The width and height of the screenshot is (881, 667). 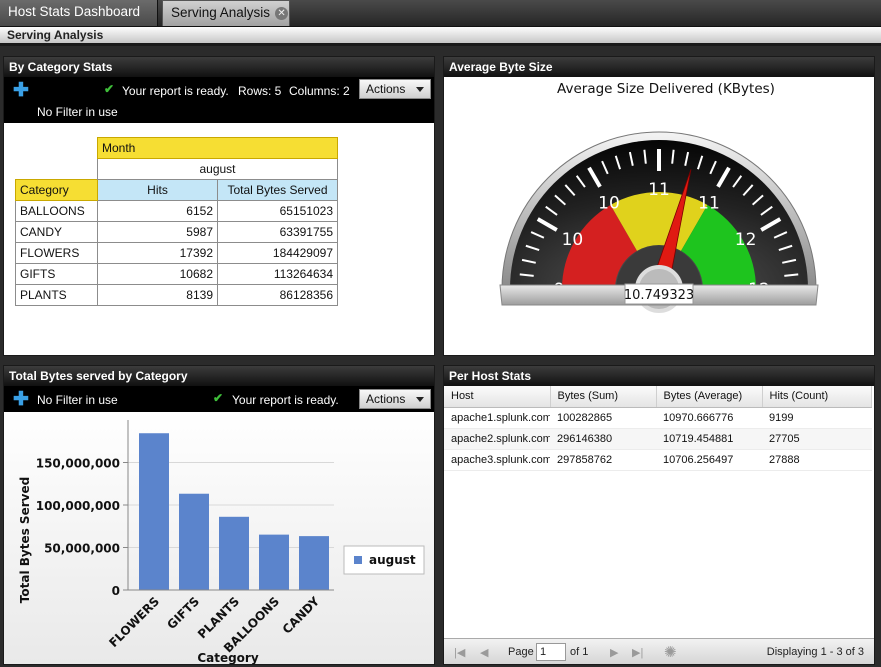 I want to click on column-header-hits-count: Hits (Count), so click(x=817, y=397).